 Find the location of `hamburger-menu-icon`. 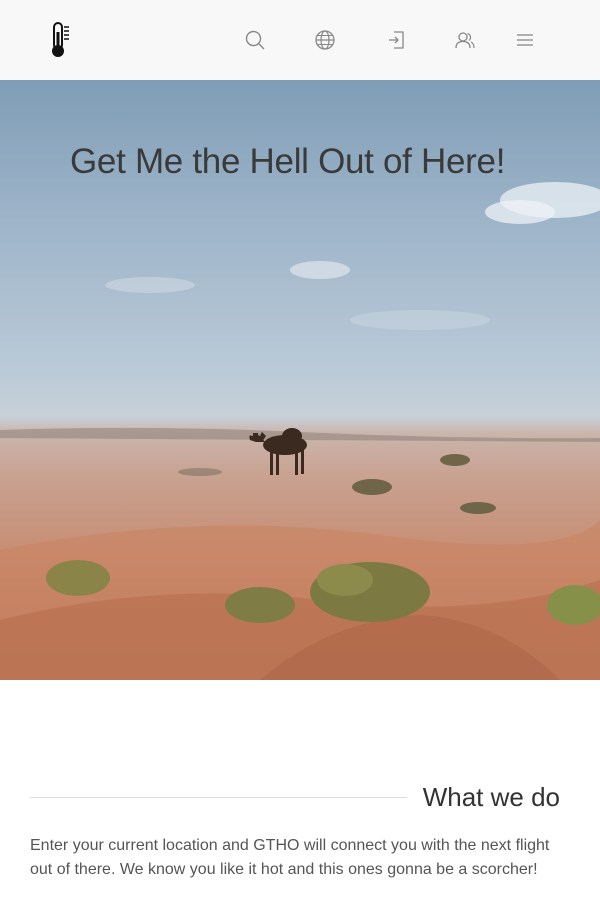

hamburger-menu-icon is located at coordinates (525, 40).